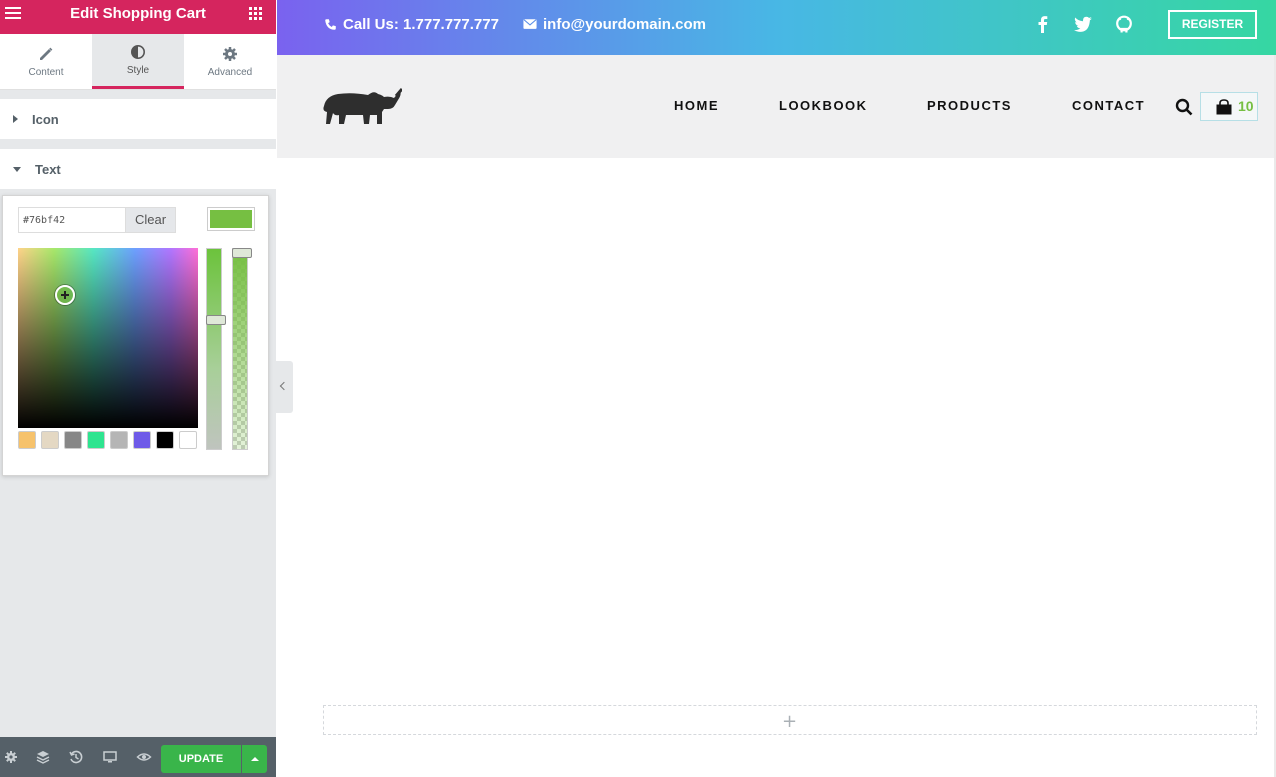  Describe the element at coordinates (696, 105) in the screenshot. I see `nav-home: HOME` at that location.